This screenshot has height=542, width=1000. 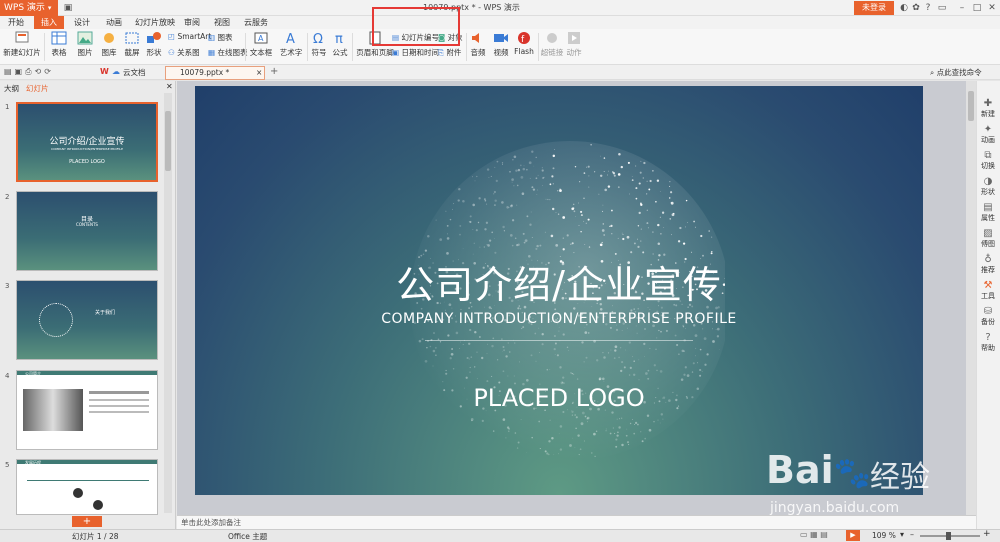 What do you see at coordinates (49, 22) in the screenshot?
I see `tab-insert: 插入` at bounding box center [49, 22].